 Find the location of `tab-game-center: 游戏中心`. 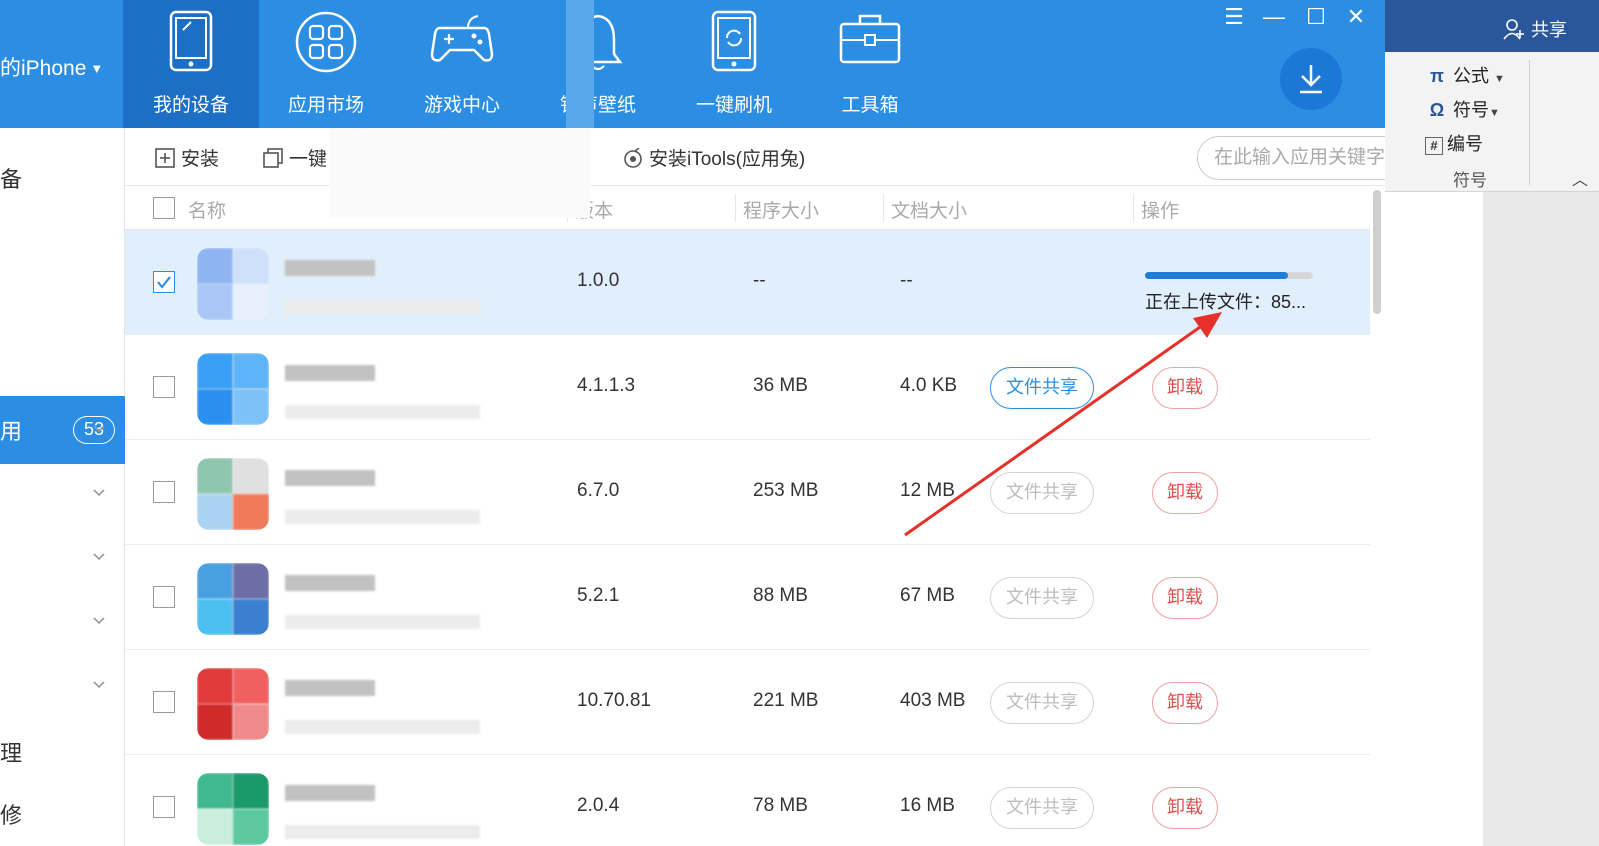

tab-game-center: 游戏中心 is located at coordinates (462, 64).